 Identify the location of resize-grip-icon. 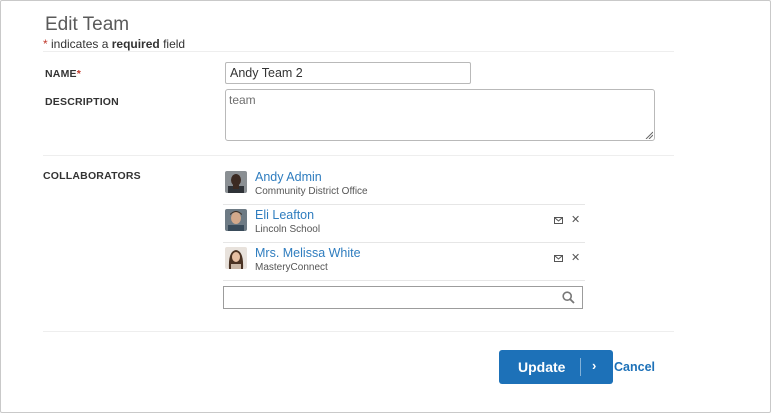
(649, 135).